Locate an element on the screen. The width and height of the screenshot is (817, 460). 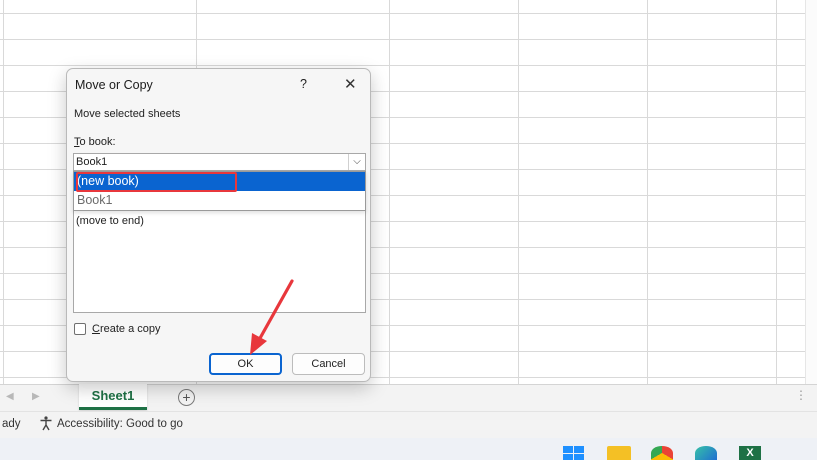
chevron-down-icon: ⌵ is located at coordinates (356, 162).